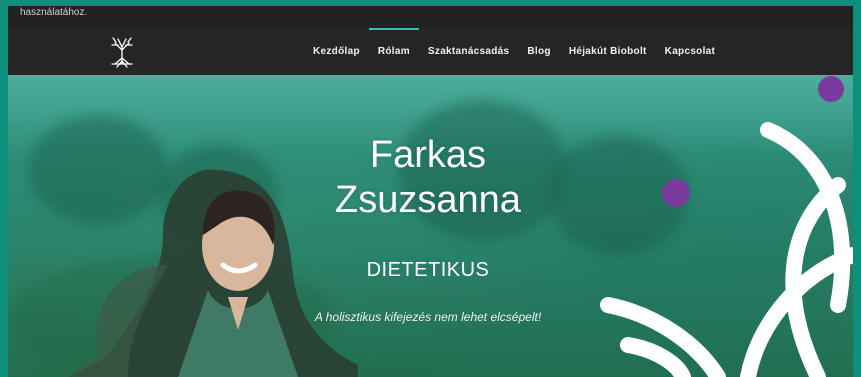 The height and width of the screenshot is (377, 861). I want to click on tree-logo-icon, so click(122, 52).